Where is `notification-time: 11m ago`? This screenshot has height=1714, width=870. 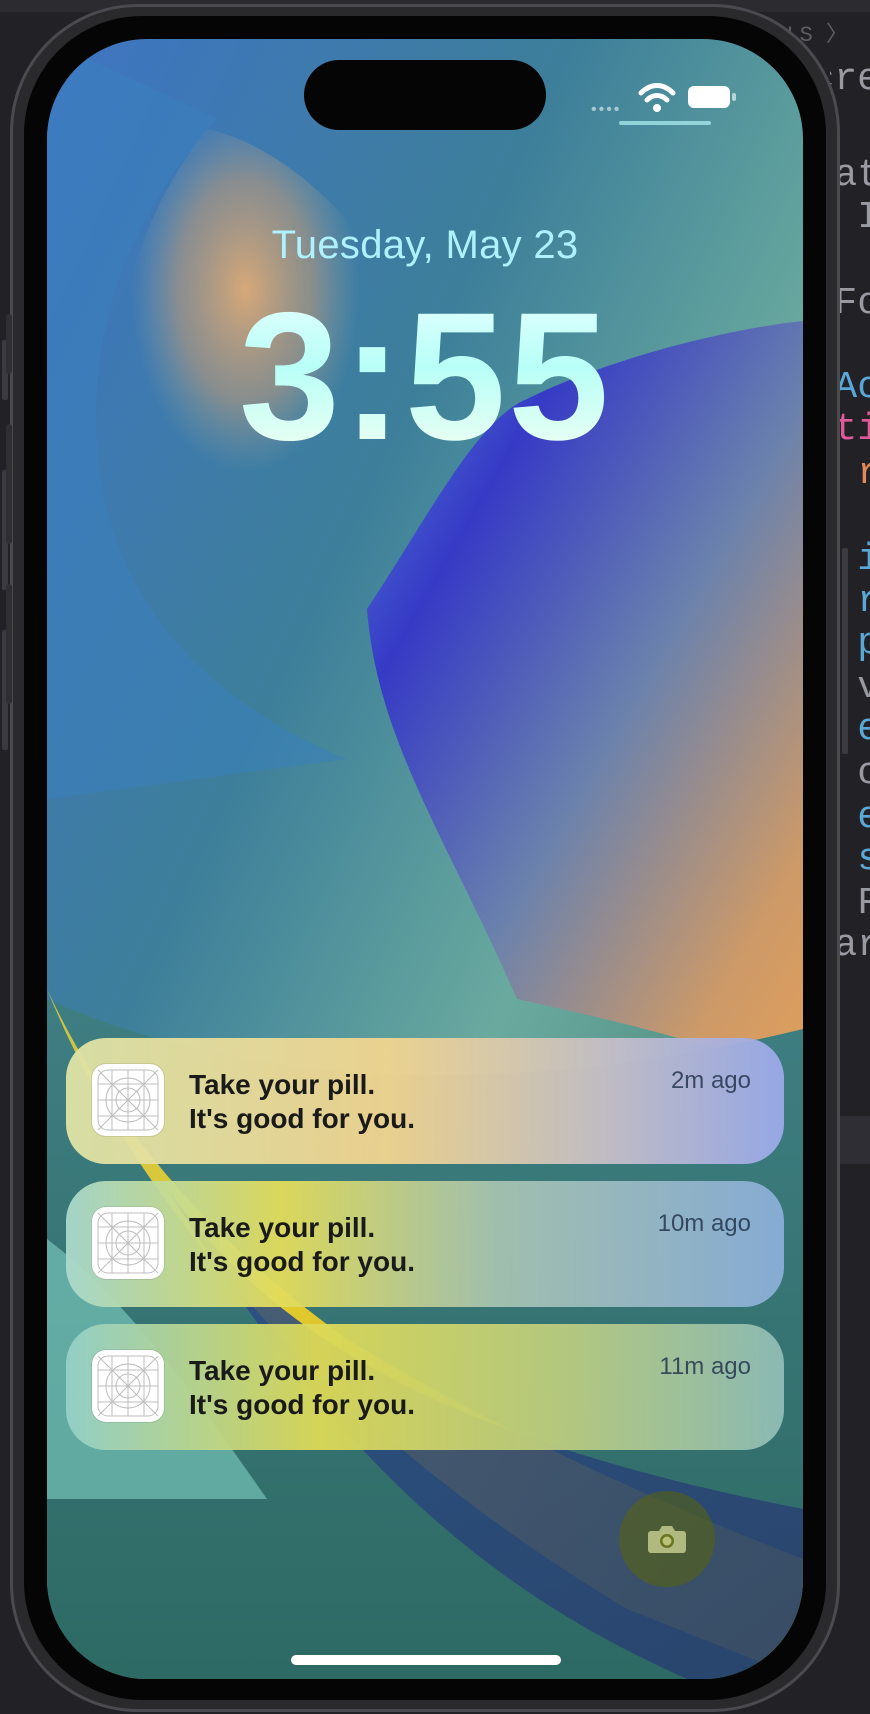 notification-time: 11m ago is located at coordinates (705, 1366).